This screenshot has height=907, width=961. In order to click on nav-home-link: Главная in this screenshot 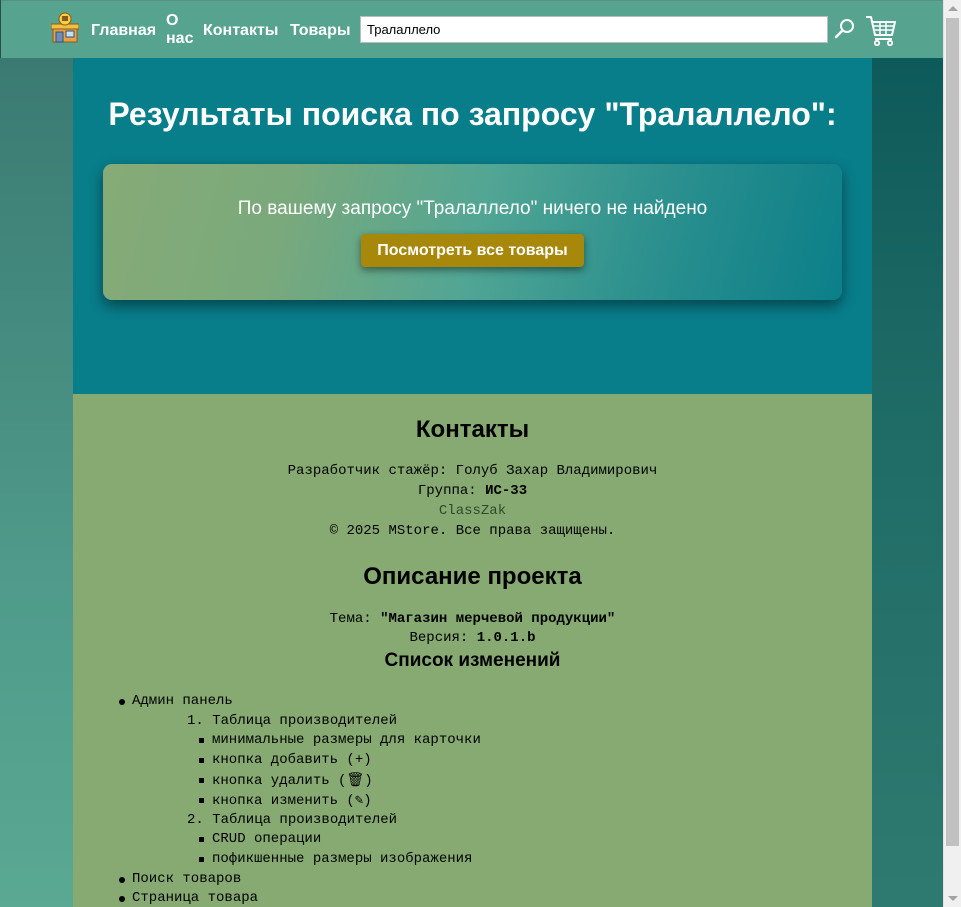, I will do `click(123, 31)`.